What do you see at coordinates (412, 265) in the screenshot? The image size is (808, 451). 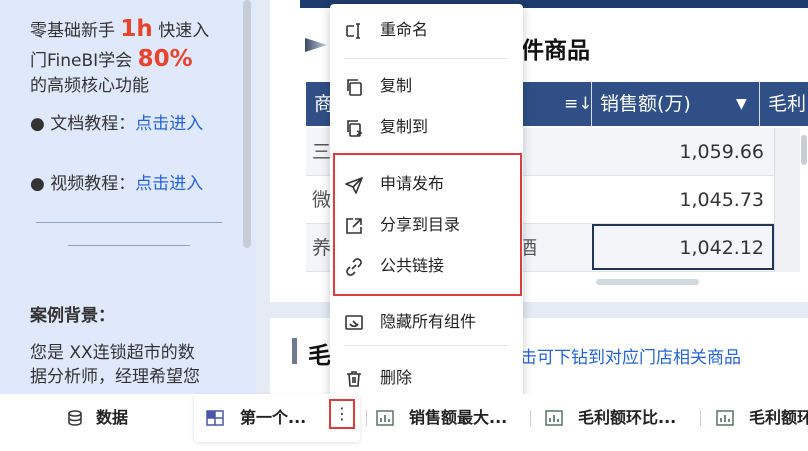 I see `menu-item-label: 公共链接` at bounding box center [412, 265].